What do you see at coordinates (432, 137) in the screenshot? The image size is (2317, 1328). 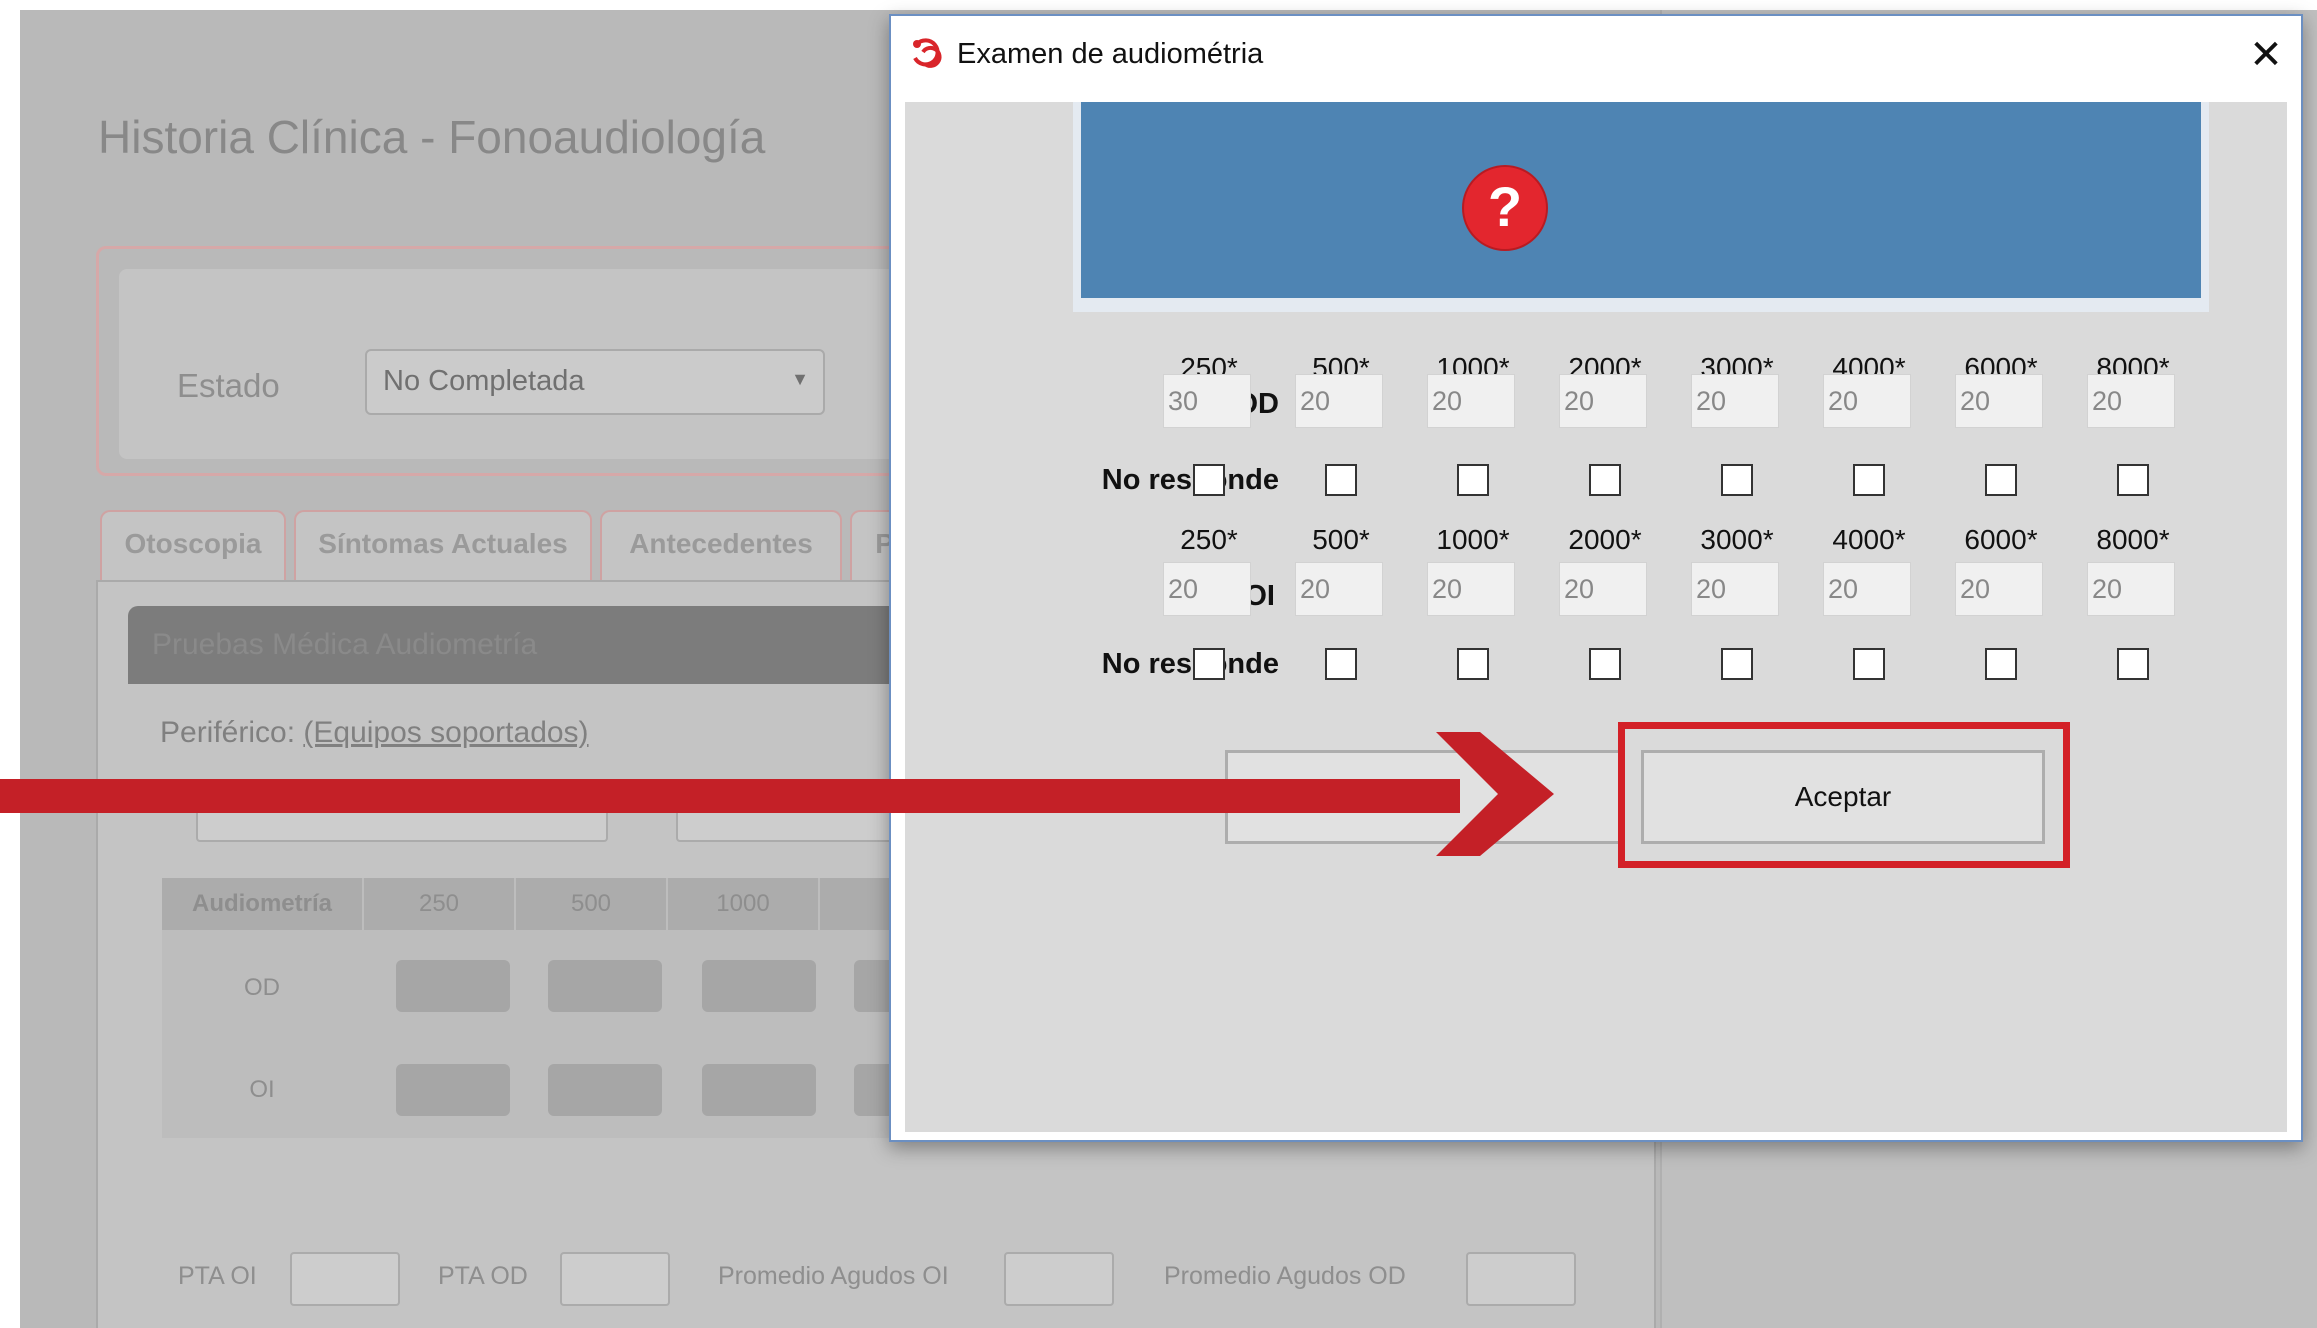 I see `page-title: Historia Clínica - Fonoaudiología` at bounding box center [432, 137].